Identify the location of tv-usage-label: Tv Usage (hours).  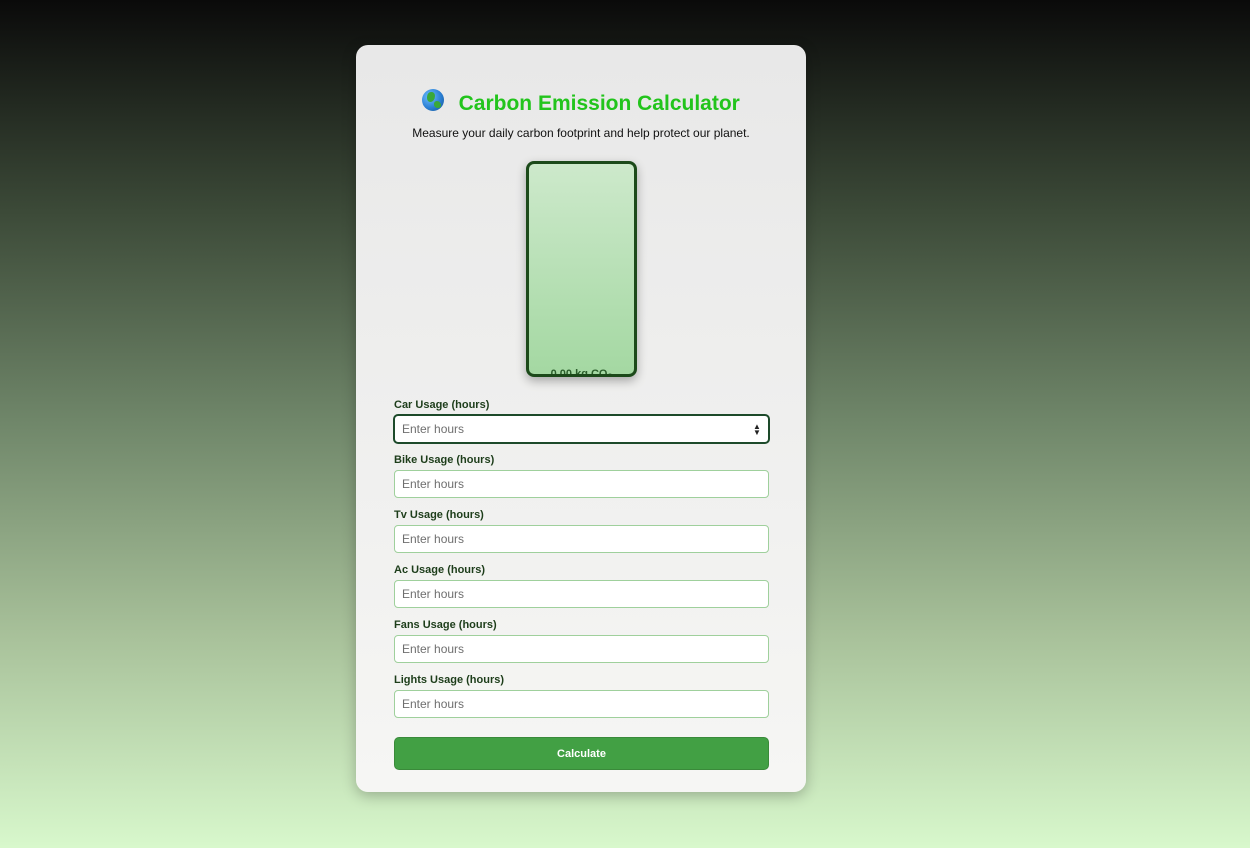
(439, 515).